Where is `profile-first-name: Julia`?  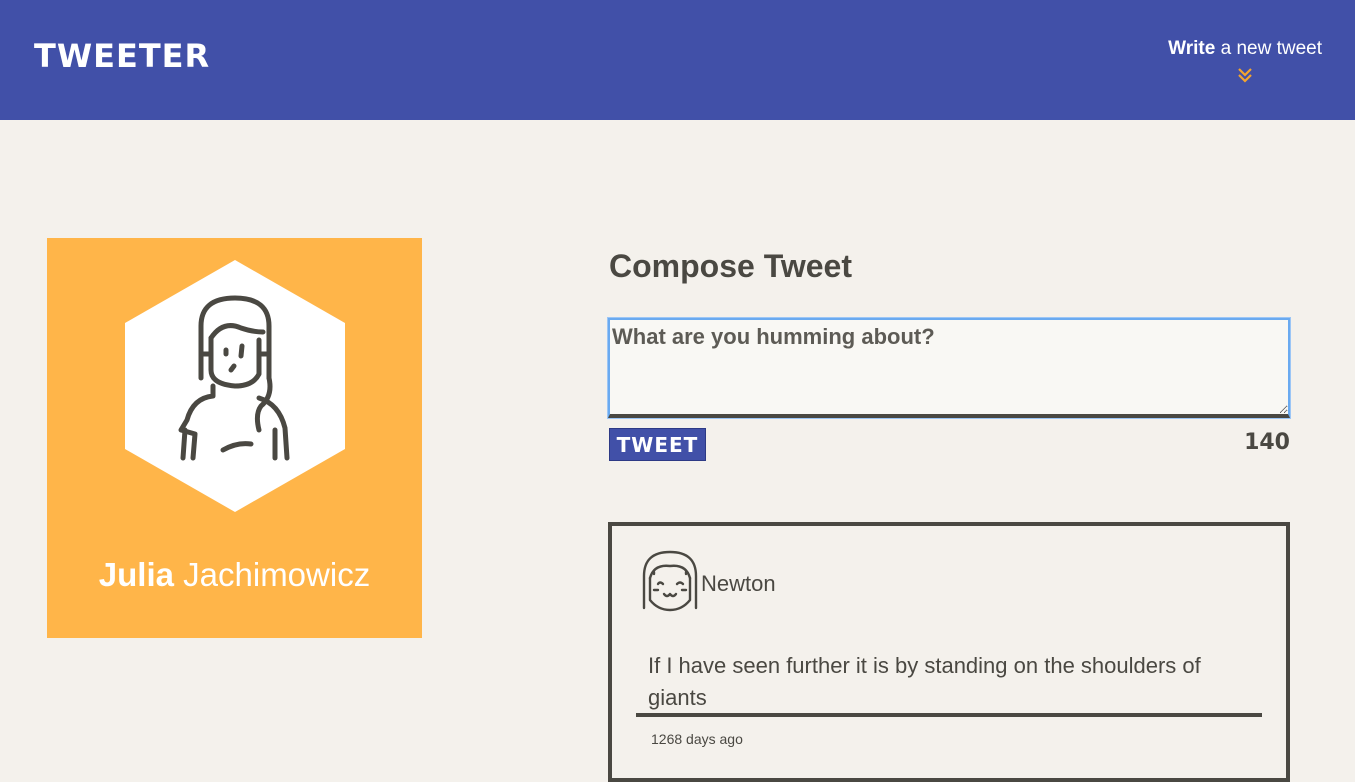 profile-first-name: Julia is located at coordinates (136, 574).